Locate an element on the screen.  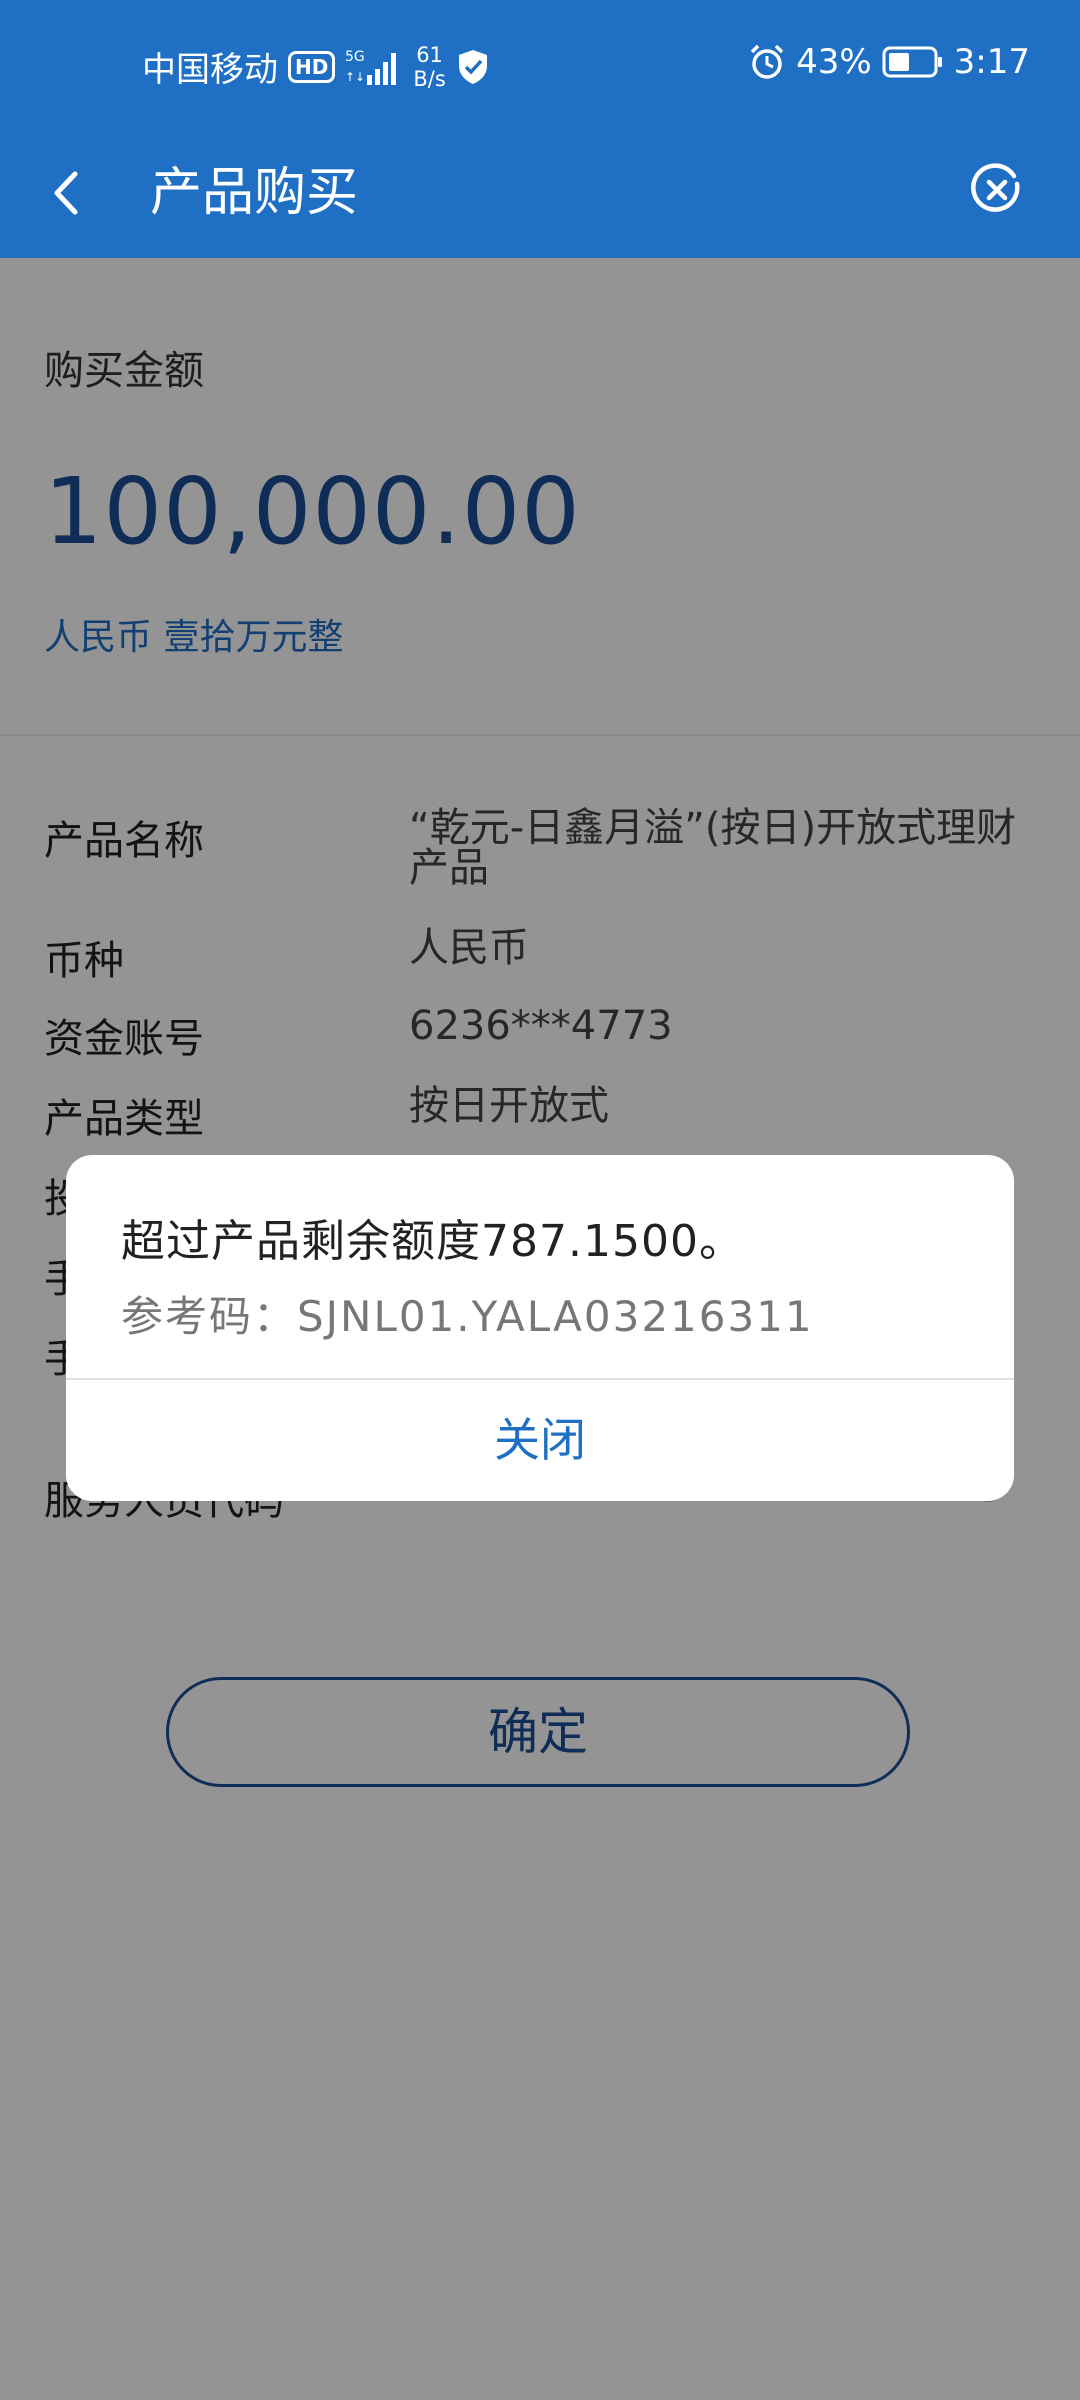
hd-badge: HD is located at coordinates (312, 66).